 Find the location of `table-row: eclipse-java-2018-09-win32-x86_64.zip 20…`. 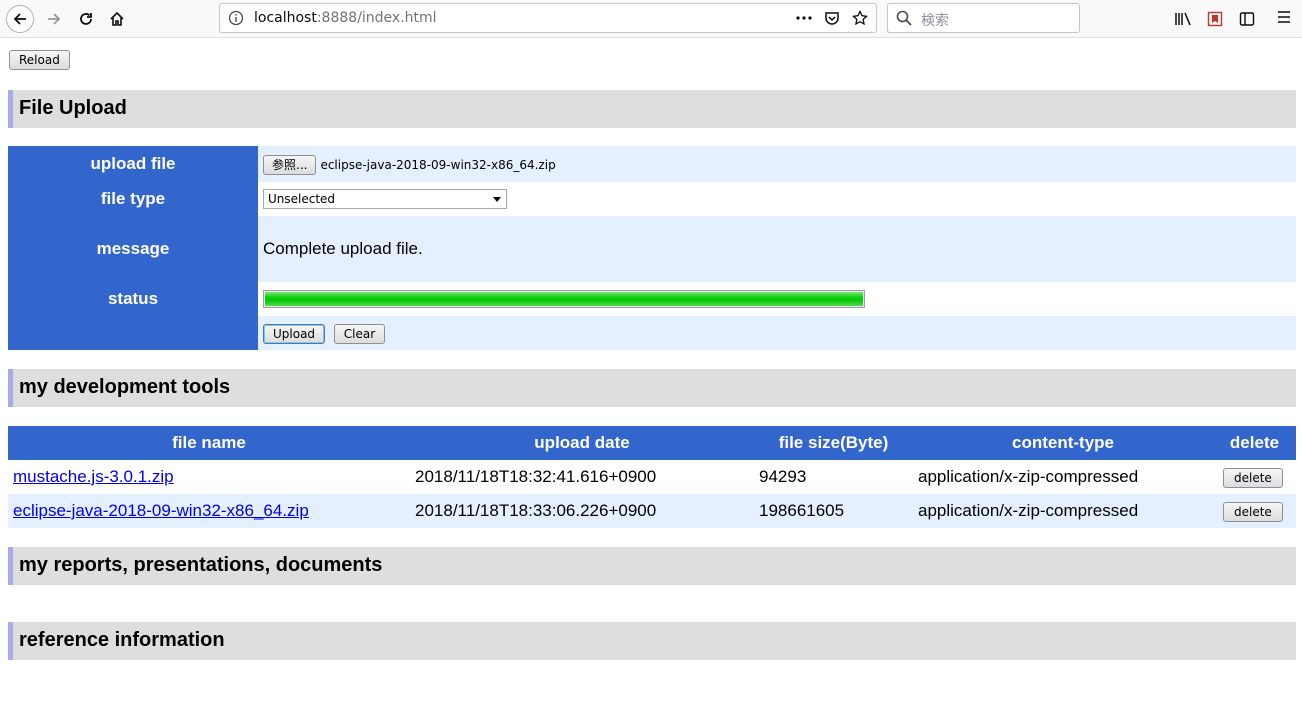

table-row: eclipse-java-2018-09-win32-x86_64.zip 20… is located at coordinates (652, 511).